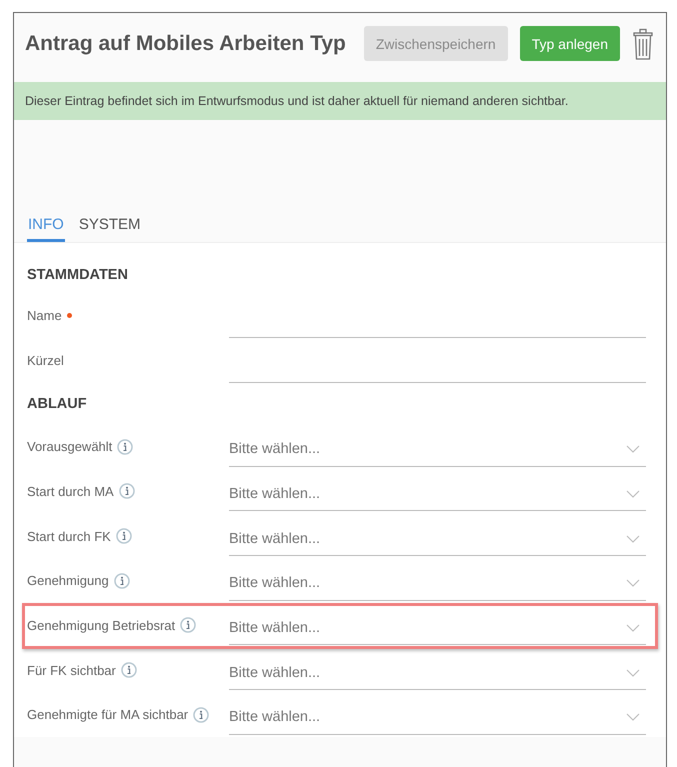  Describe the element at coordinates (71, 670) in the screenshot. I see `field-label: Für FK sichtbar` at that location.